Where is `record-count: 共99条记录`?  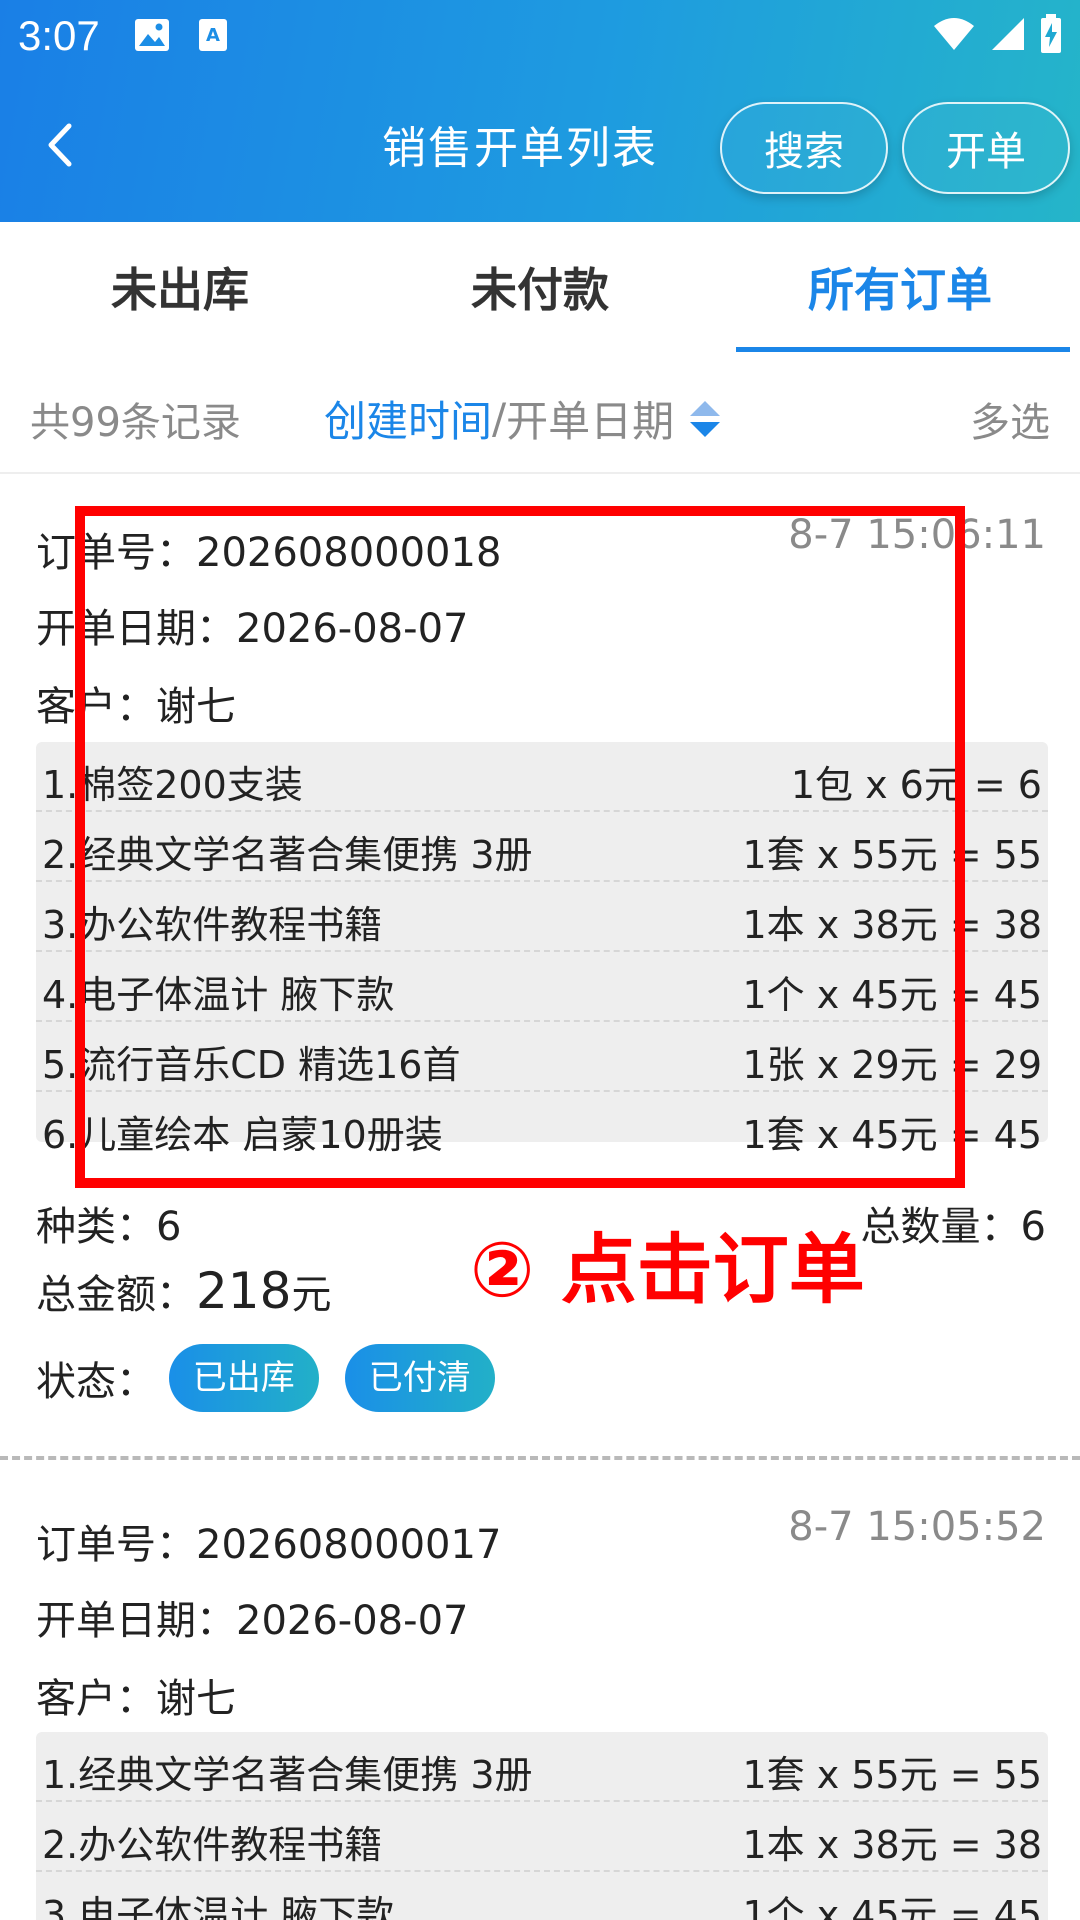 record-count: 共99条记录 is located at coordinates (135, 423).